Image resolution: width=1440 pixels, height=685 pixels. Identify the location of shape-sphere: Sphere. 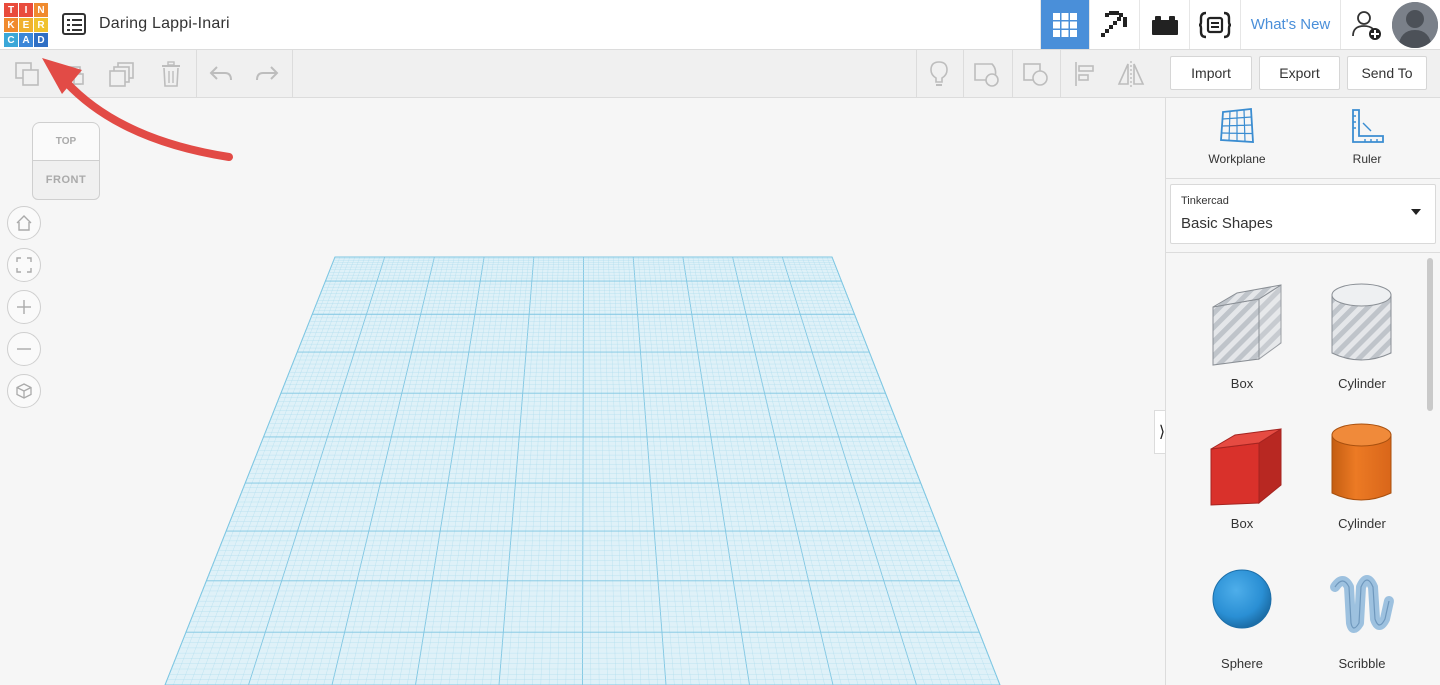
(1242, 608).